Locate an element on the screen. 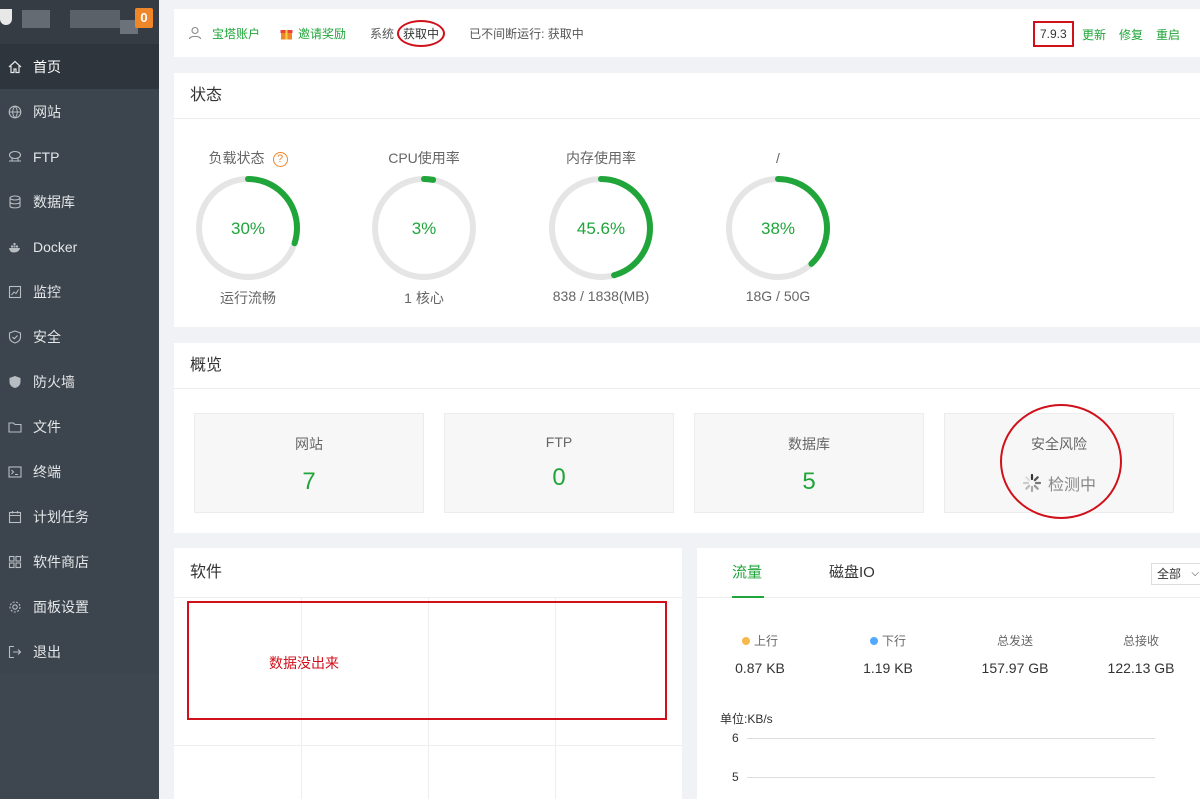 The width and height of the screenshot is (1200, 799). sidebar-item-label: FTP is located at coordinates (46, 156).